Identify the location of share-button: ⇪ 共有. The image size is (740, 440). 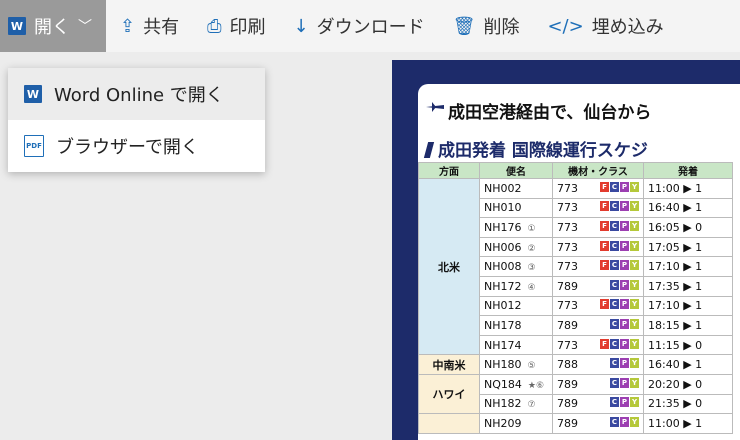
(149, 26).